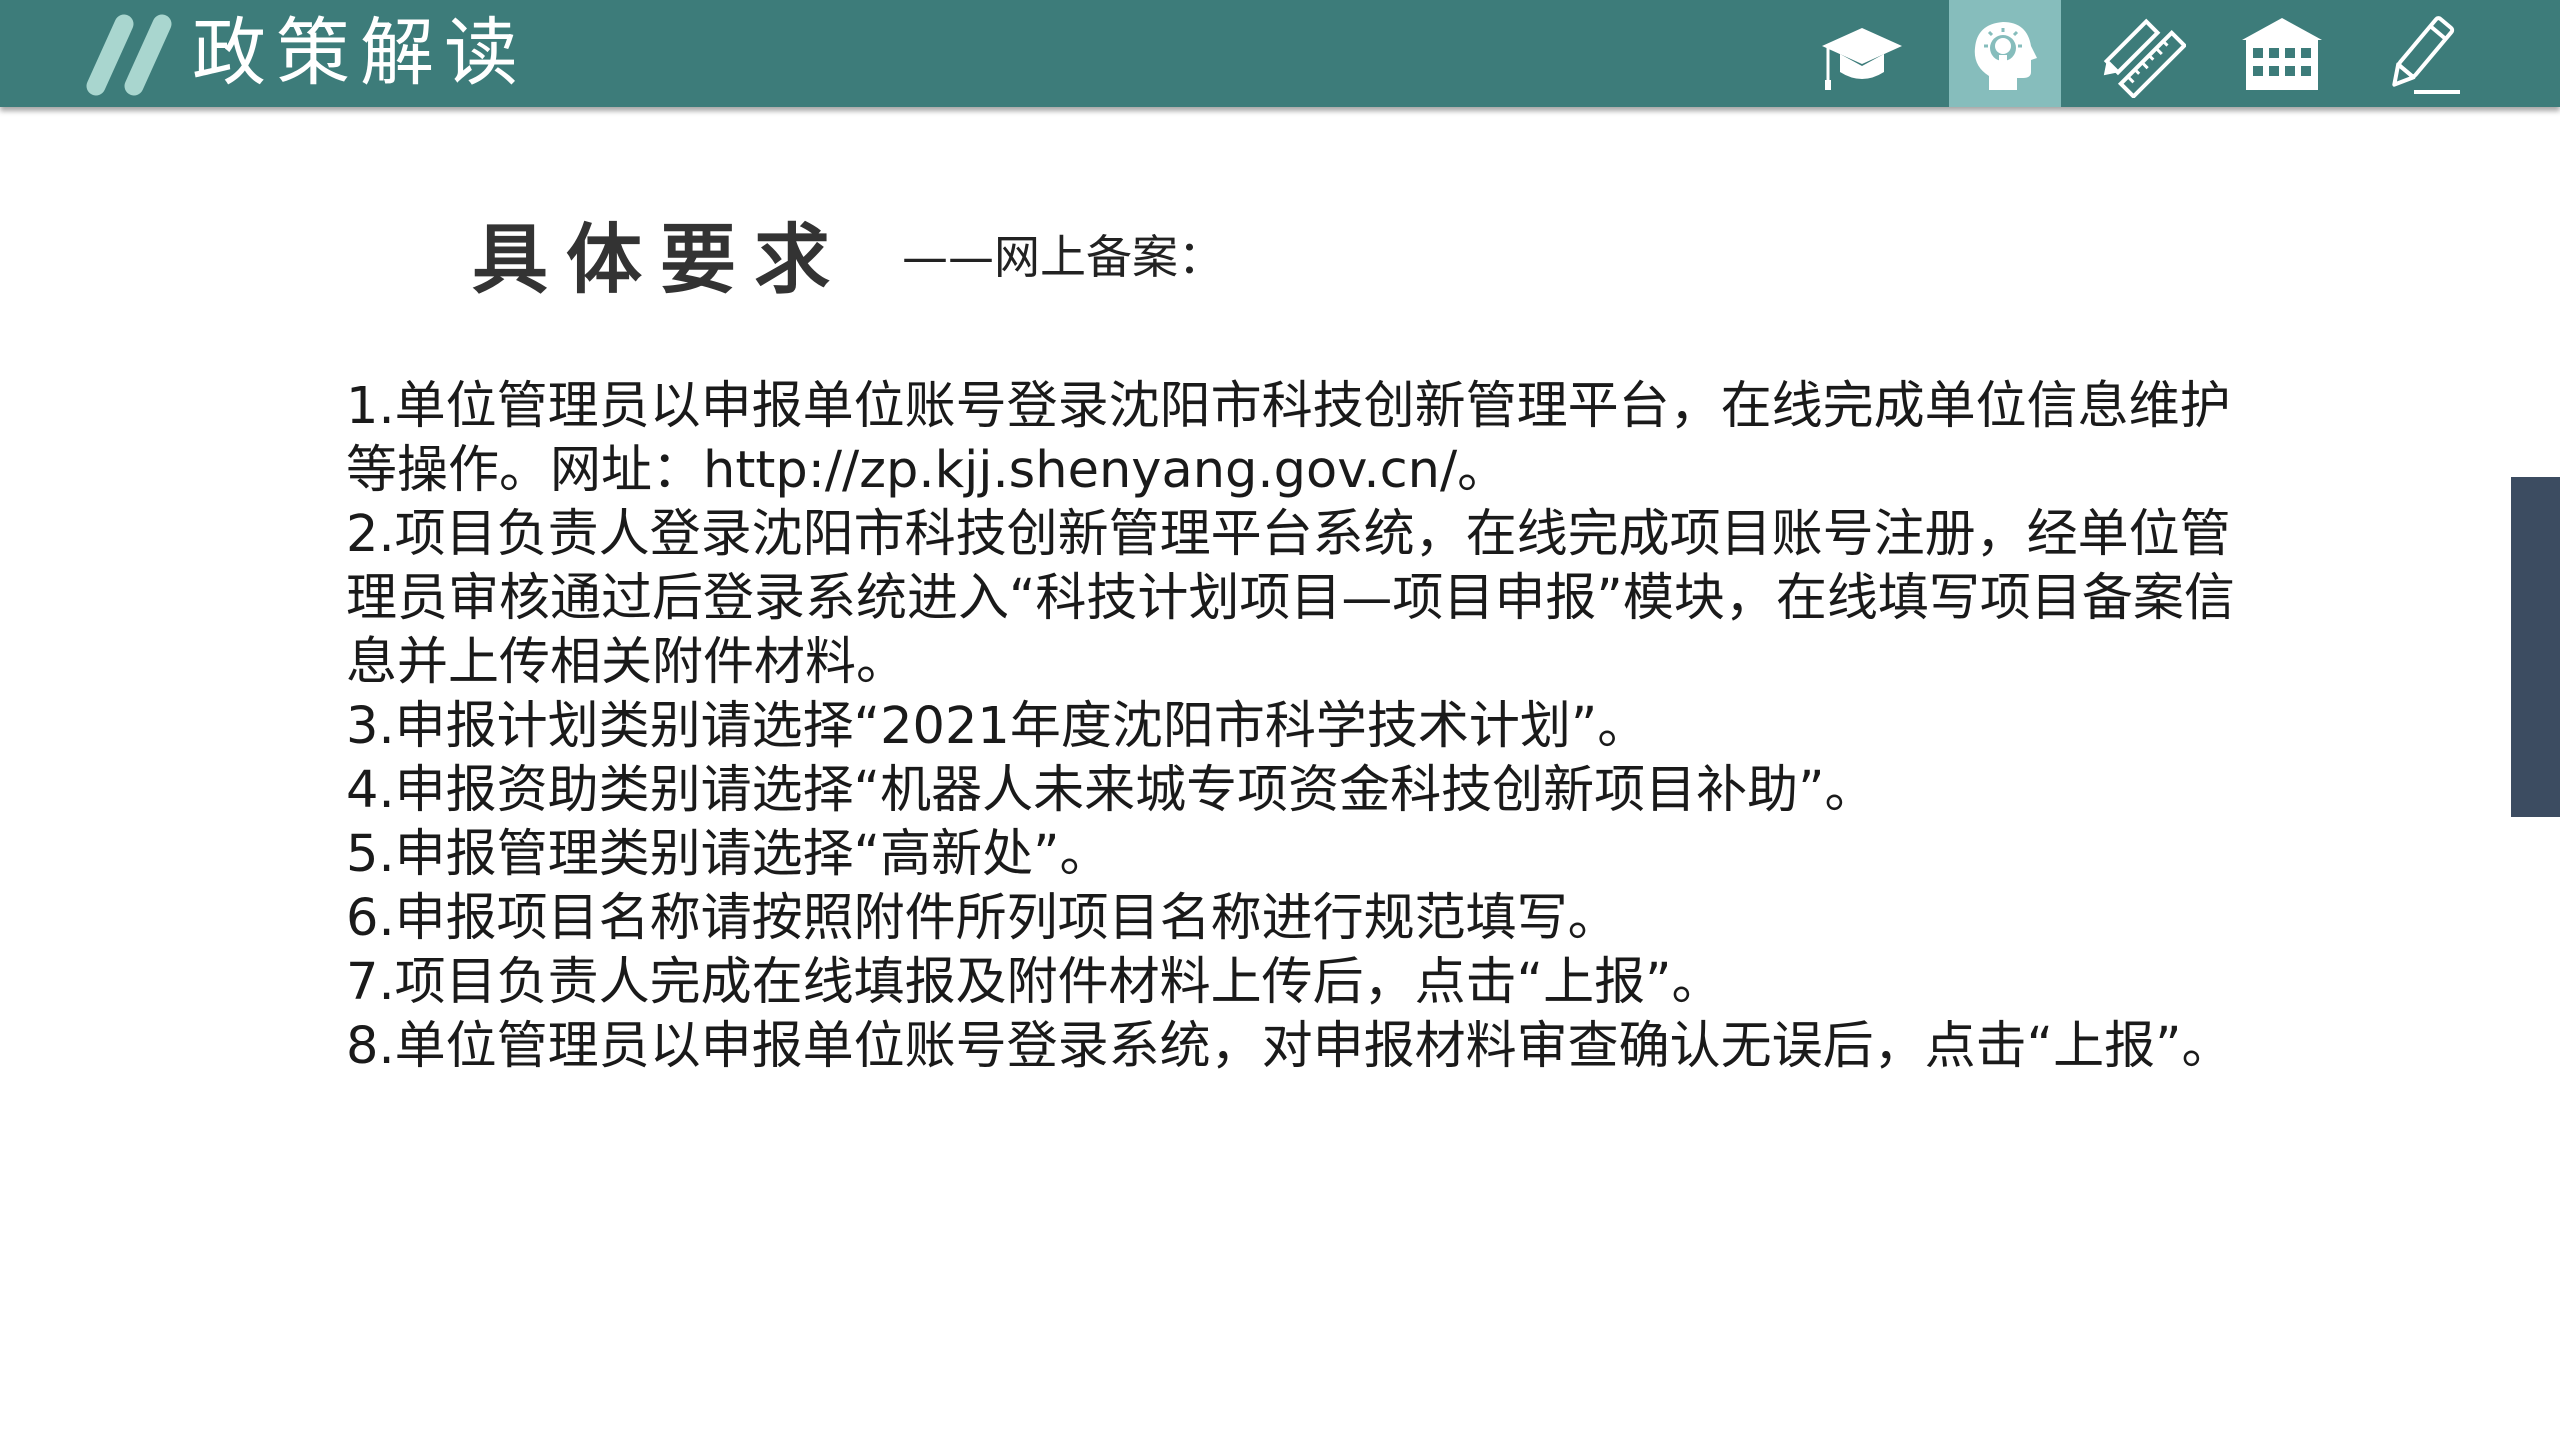 This screenshot has height=1440, width=2560. Describe the element at coordinates (1111, 790) in the screenshot. I see `list-item: 4.申报资助类别请选择“机器人未来城专项资金科技创新项目补助”。` at that location.